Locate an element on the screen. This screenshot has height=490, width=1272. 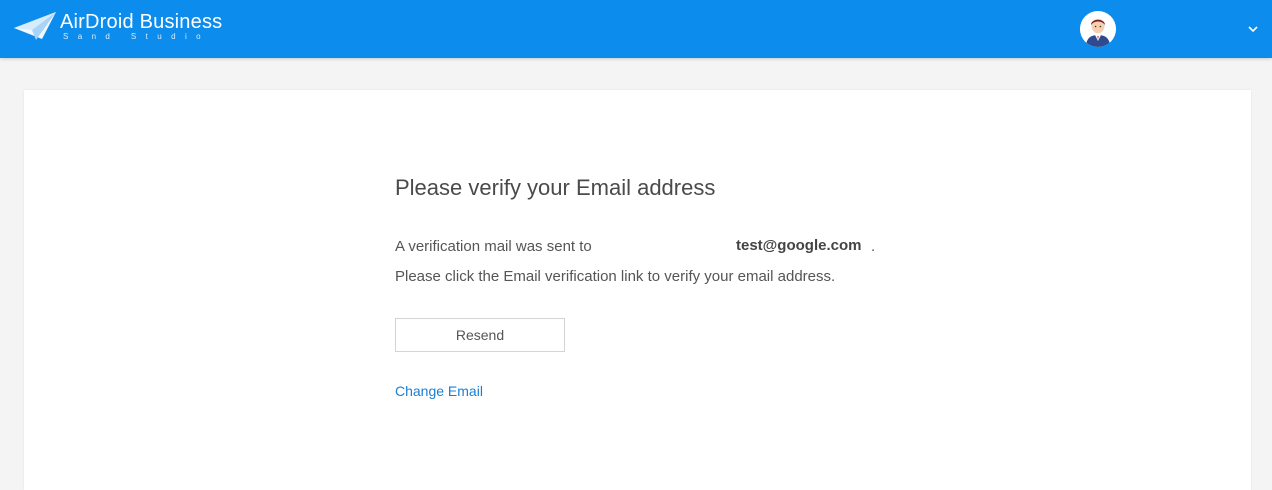
top-navigation-bar: AirDroid Business Sand Studio is located at coordinates (636, 29).